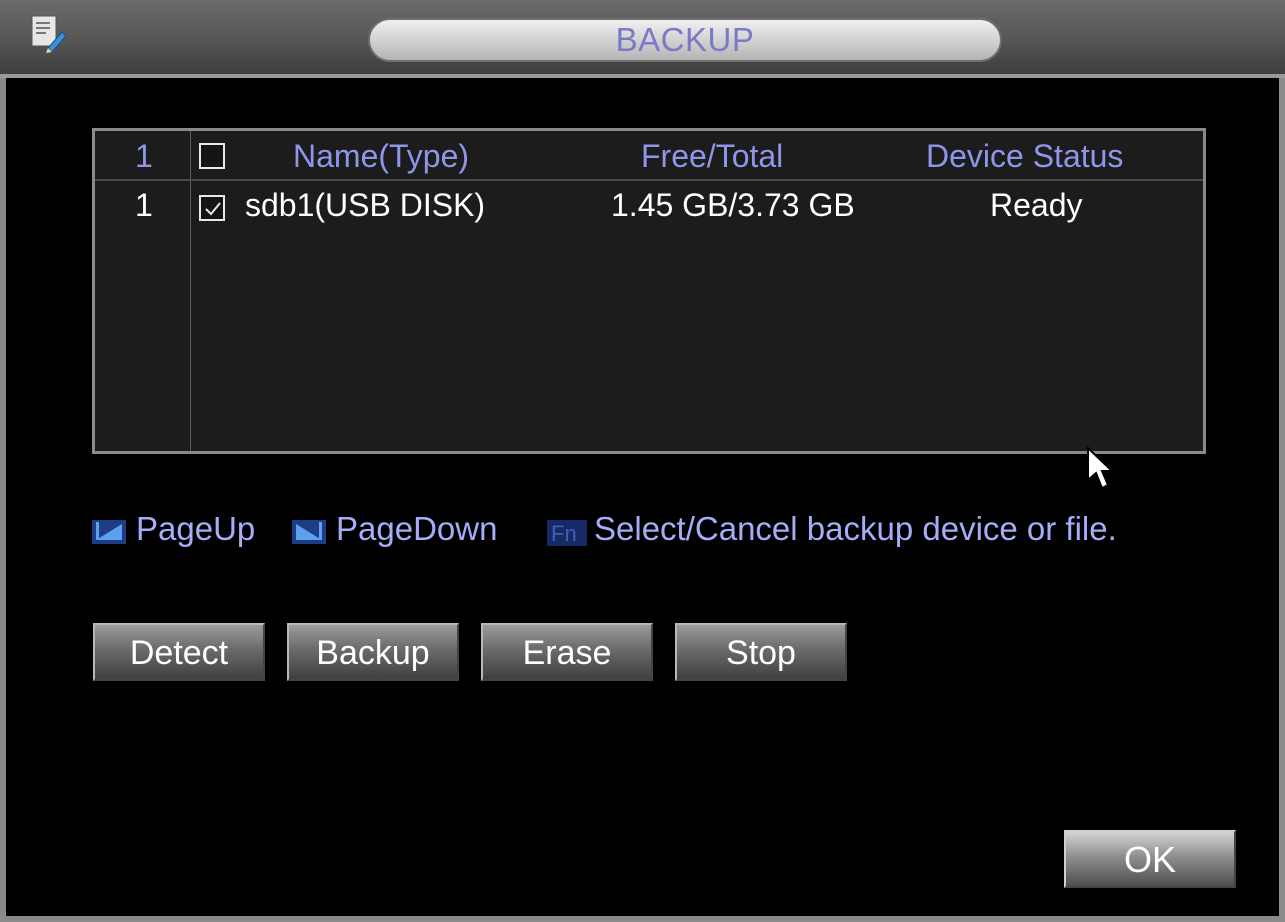 The height and width of the screenshot is (922, 1285). What do you see at coordinates (310, 531) in the screenshot?
I see `page-down-icon` at bounding box center [310, 531].